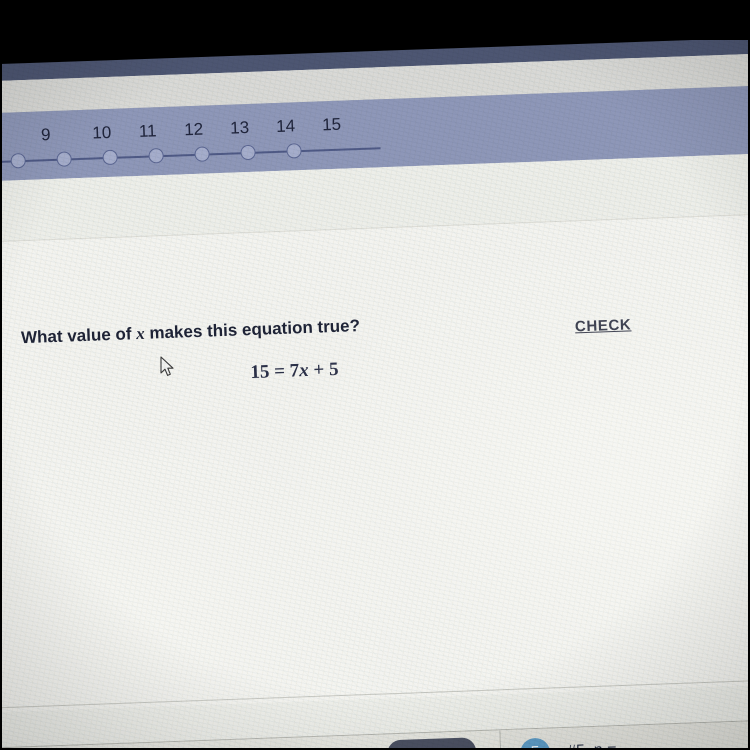 This screenshot has height=750, width=750. I want to click on monitor-bezel-top, so click(375, 20).